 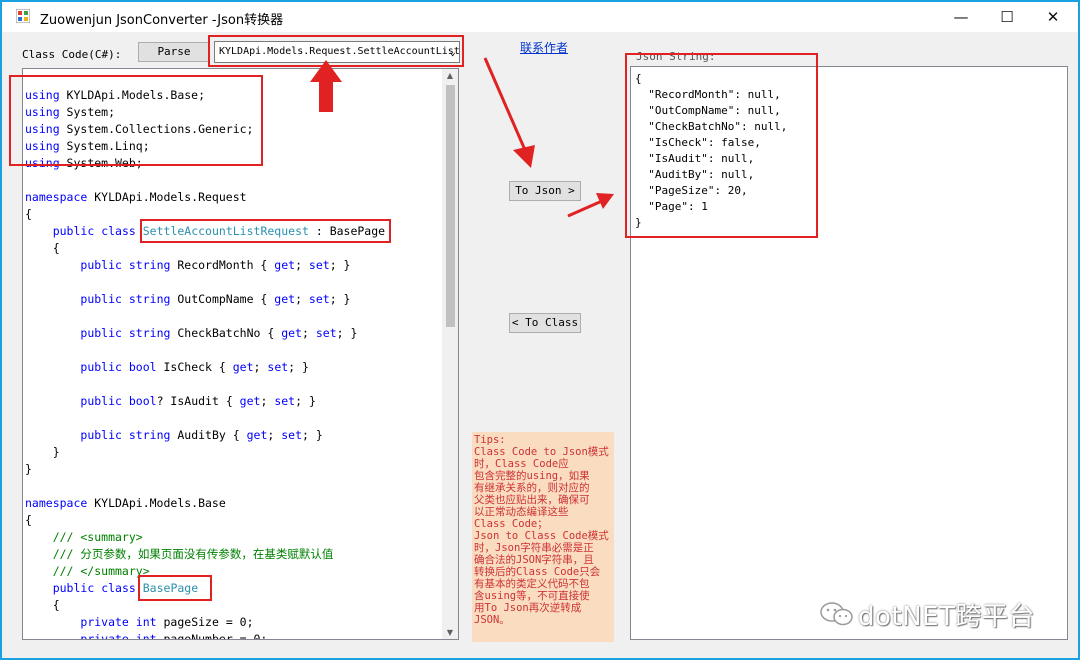 What do you see at coordinates (585, 208) in the screenshot?
I see `arrow-right-line` at bounding box center [585, 208].